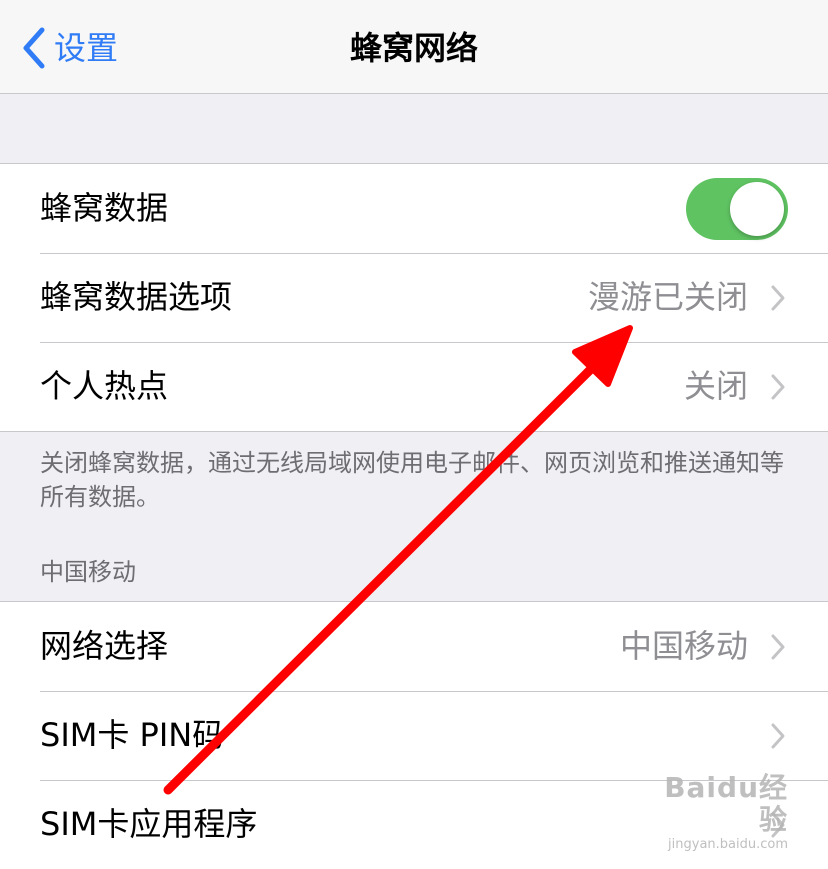 The width and height of the screenshot is (828, 869). I want to click on page-title: 蜂窝网络, so click(413, 48).